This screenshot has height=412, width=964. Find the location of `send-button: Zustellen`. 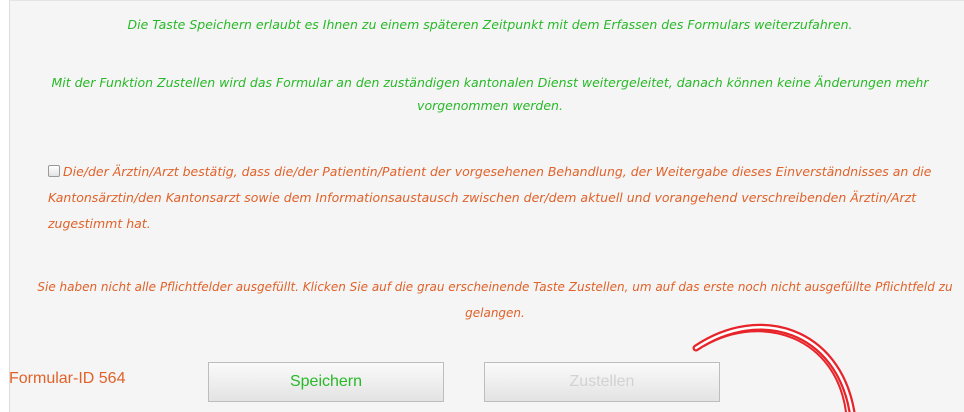

send-button: Zustellen is located at coordinates (602, 382).